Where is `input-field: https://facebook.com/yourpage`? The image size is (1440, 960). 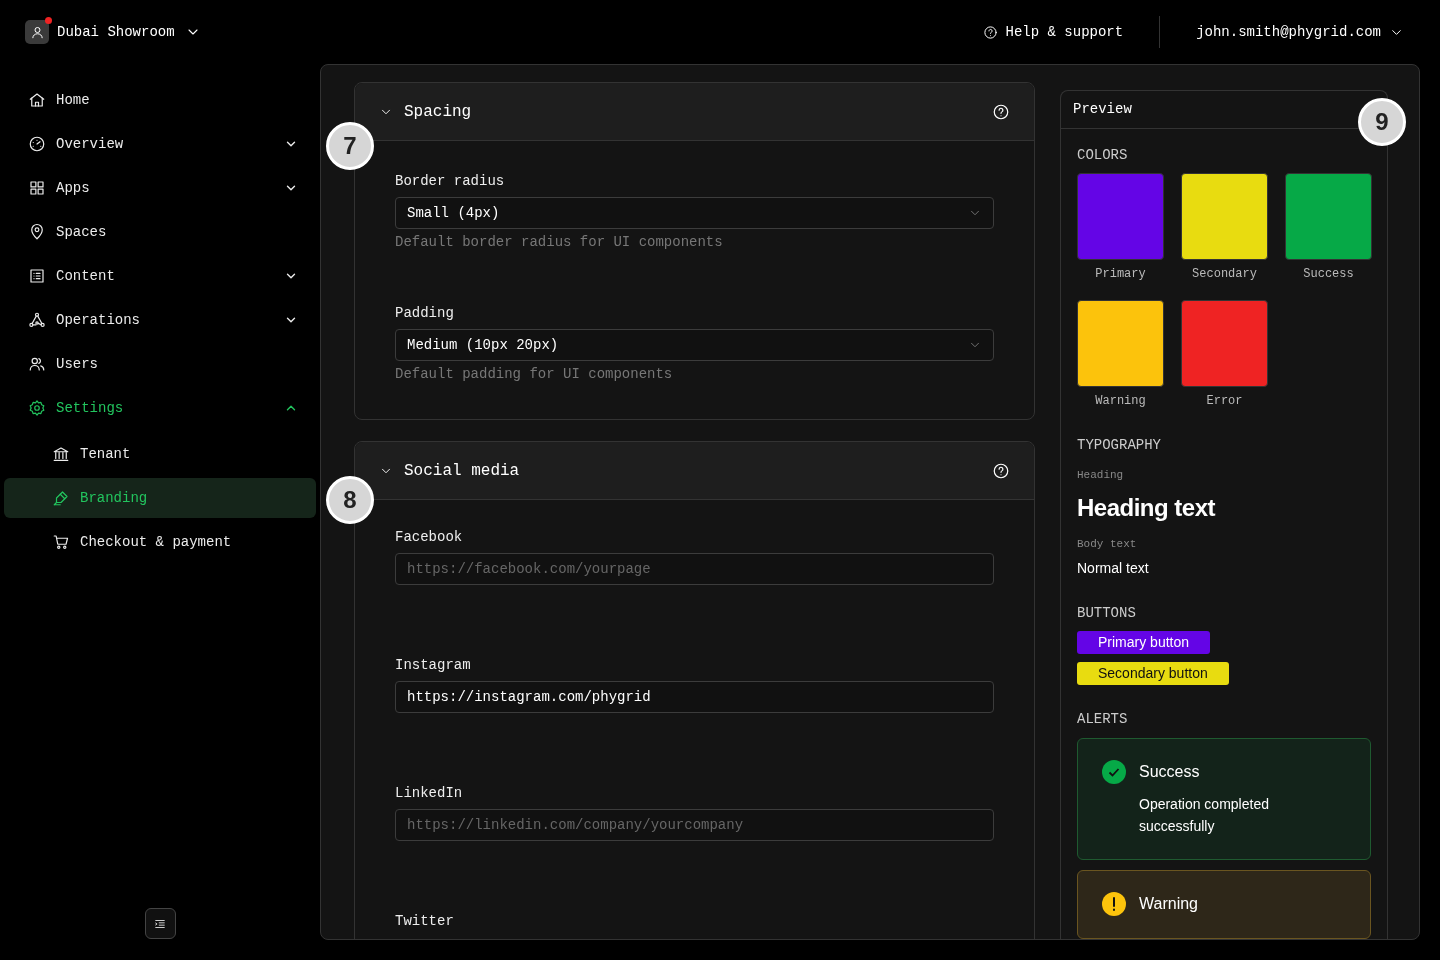
input-field: https://facebook.com/yourpage is located at coordinates (694, 569).